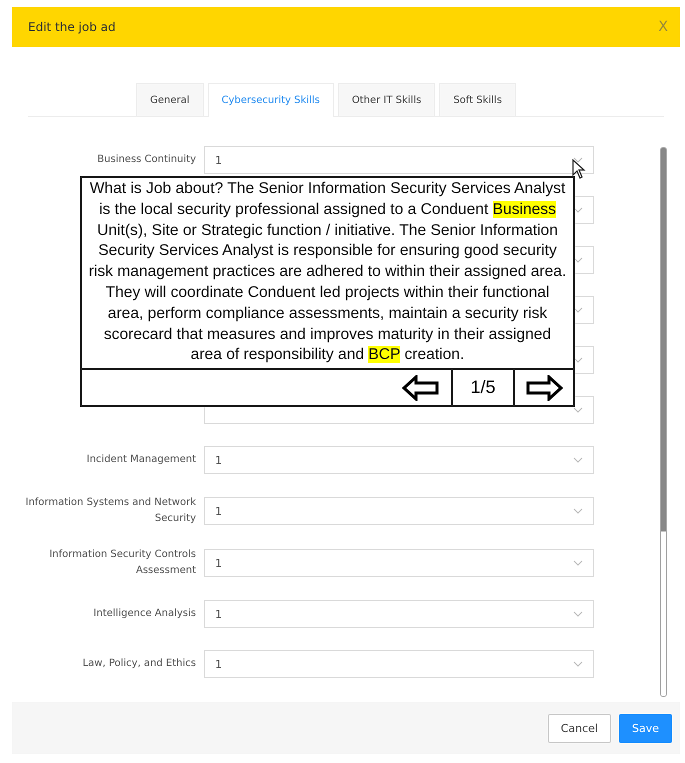 The image size is (685, 763). I want to click on right-arrow-icon, so click(544, 387).